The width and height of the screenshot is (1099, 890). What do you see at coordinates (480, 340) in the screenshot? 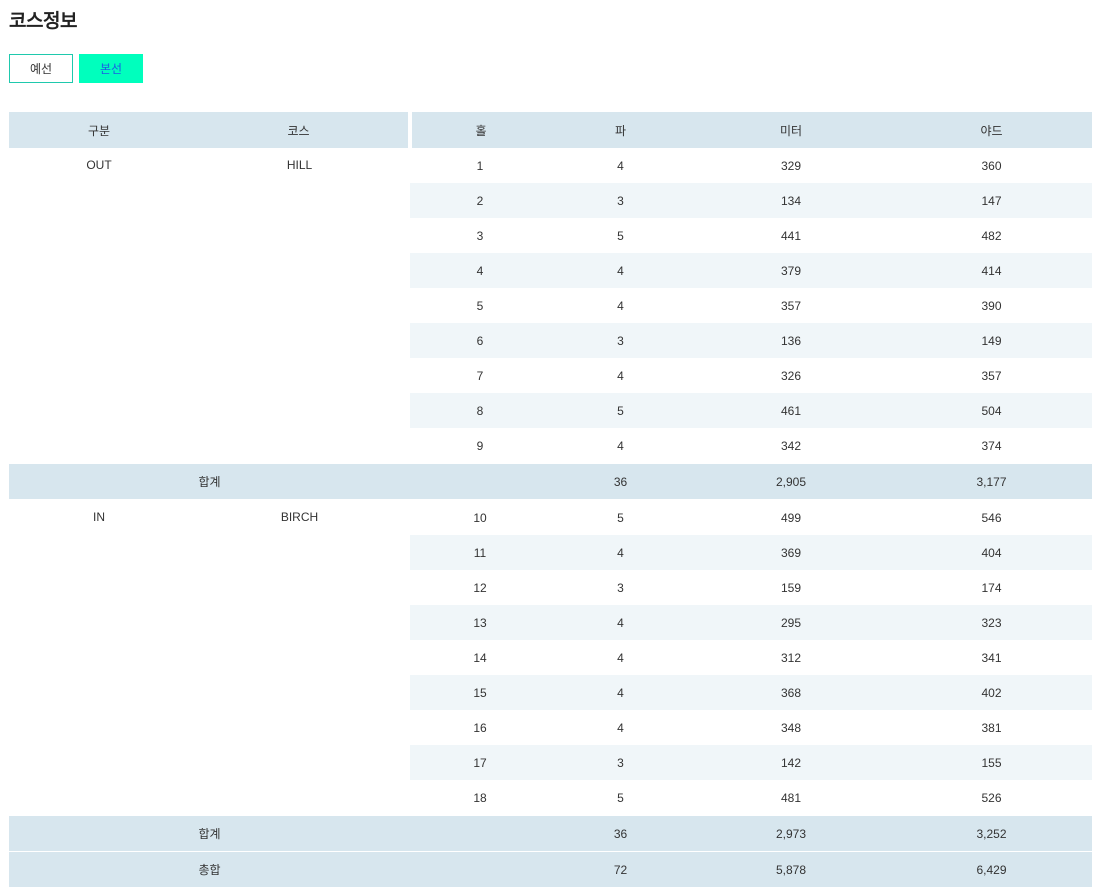
I see `hole-cell: 6` at bounding box center [480, 340].